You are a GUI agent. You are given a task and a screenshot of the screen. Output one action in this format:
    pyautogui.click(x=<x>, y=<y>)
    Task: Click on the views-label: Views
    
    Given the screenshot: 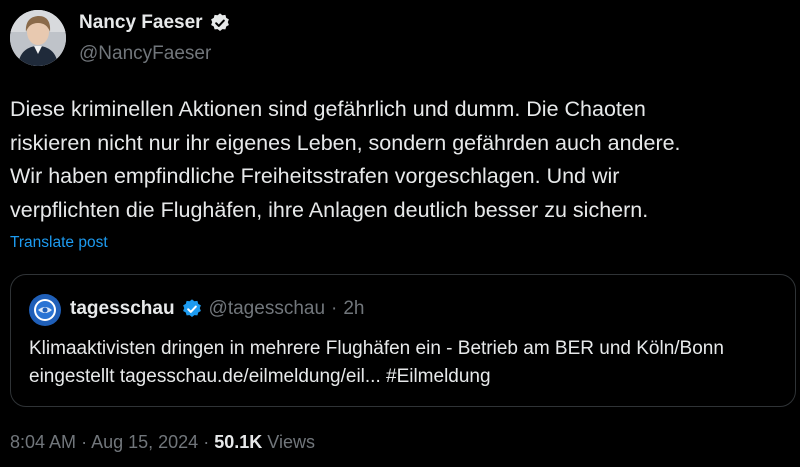 What is the action you would take?
    pyautogui.click(x=291, y=442)
    